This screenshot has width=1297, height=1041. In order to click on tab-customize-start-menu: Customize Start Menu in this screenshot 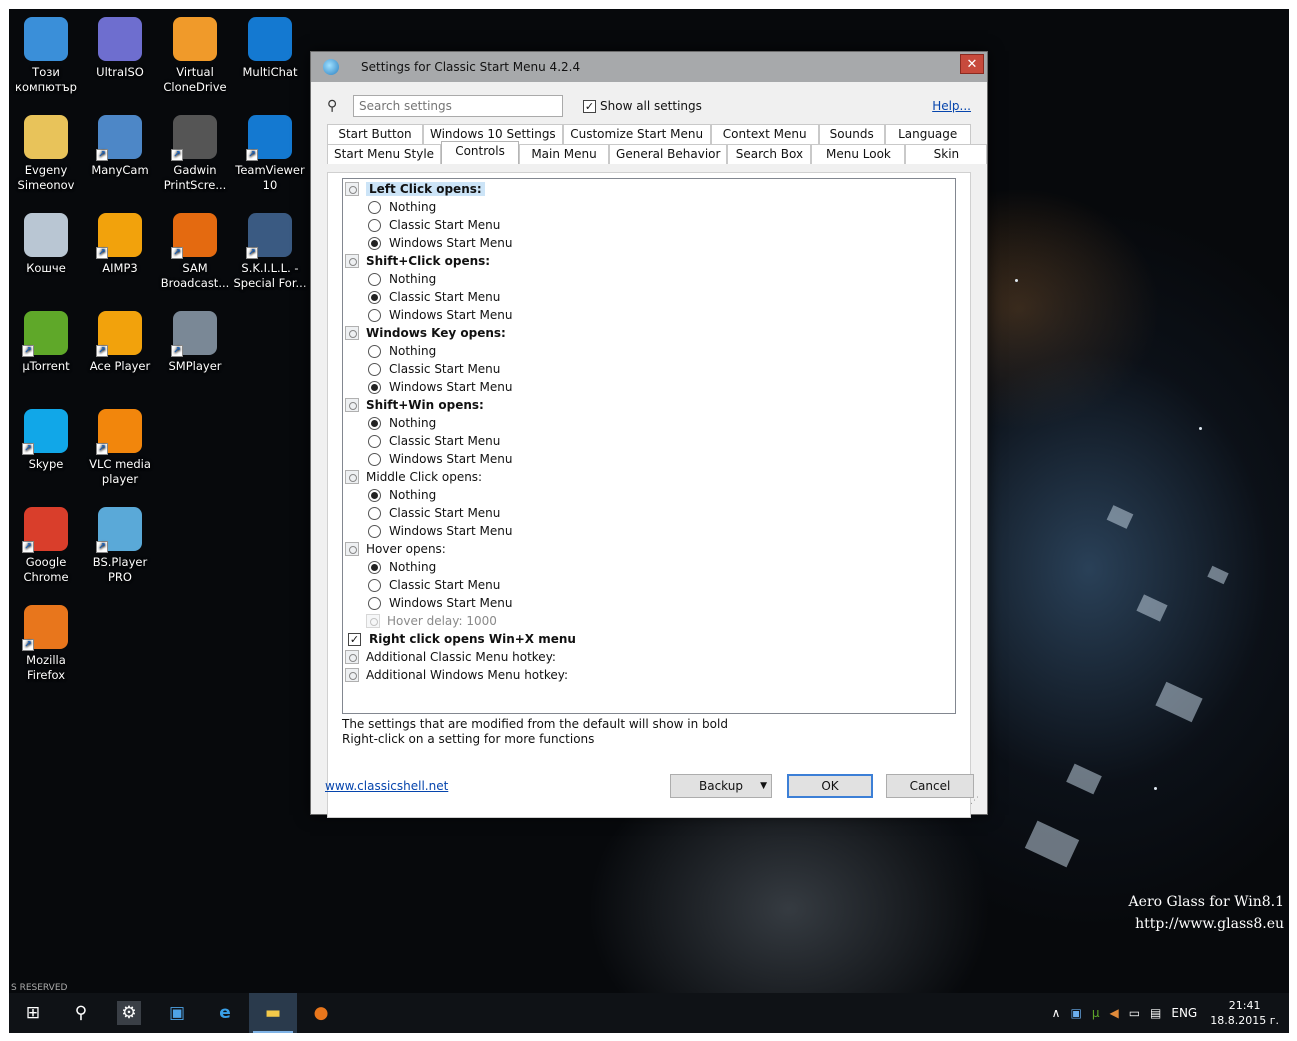, I will do `click(636, 134)`.